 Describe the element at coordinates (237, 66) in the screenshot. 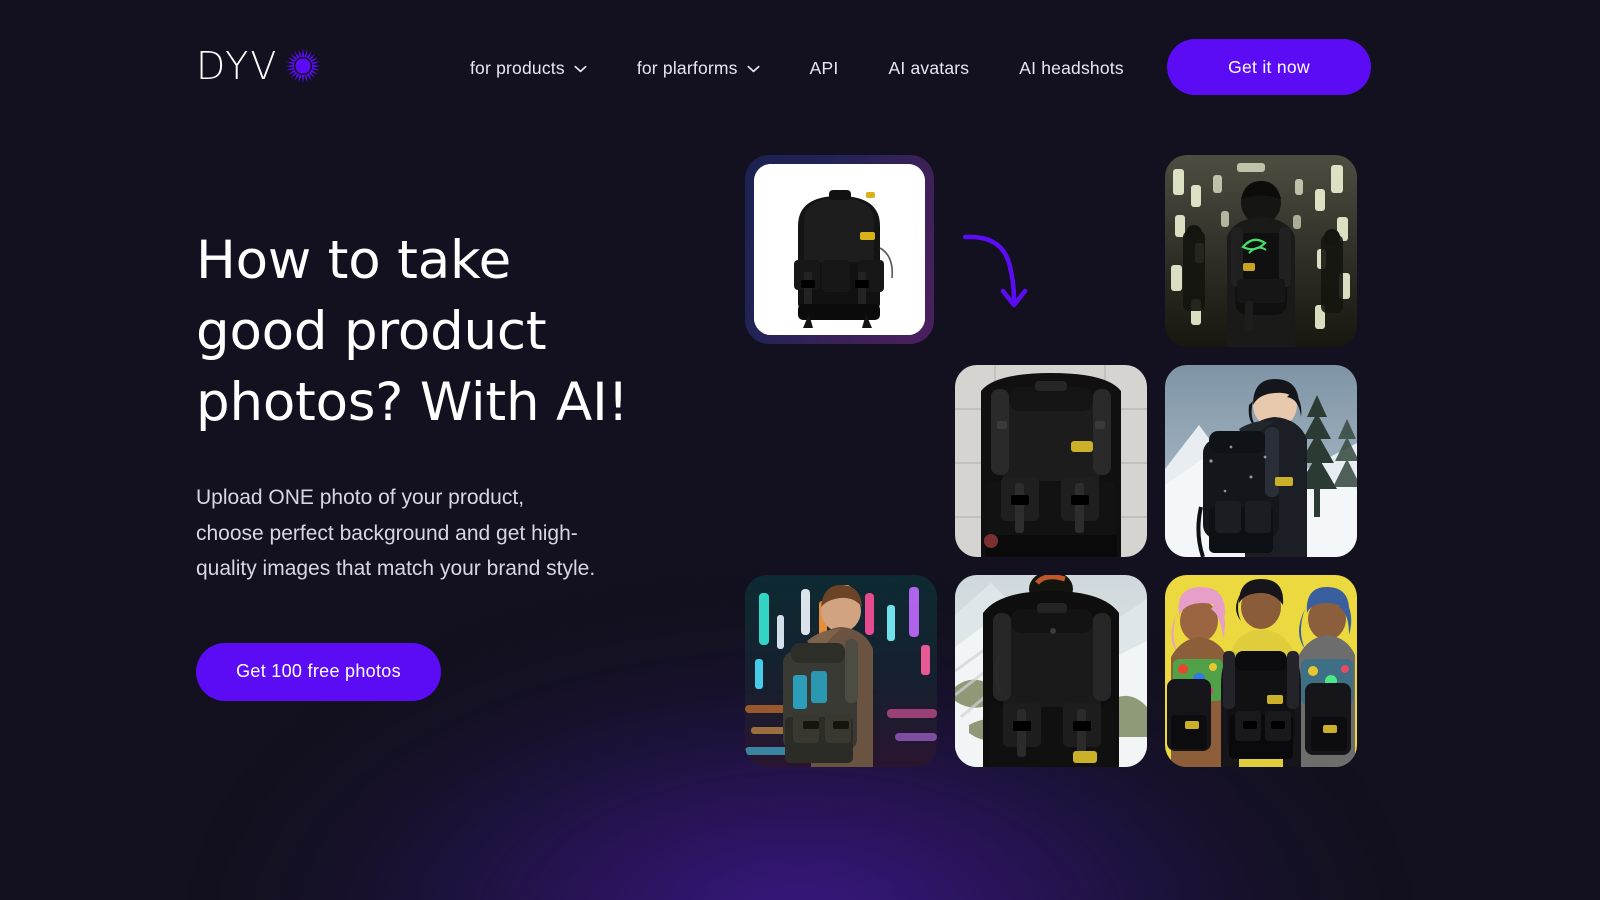

I see `brand-name: DYV` at that location.